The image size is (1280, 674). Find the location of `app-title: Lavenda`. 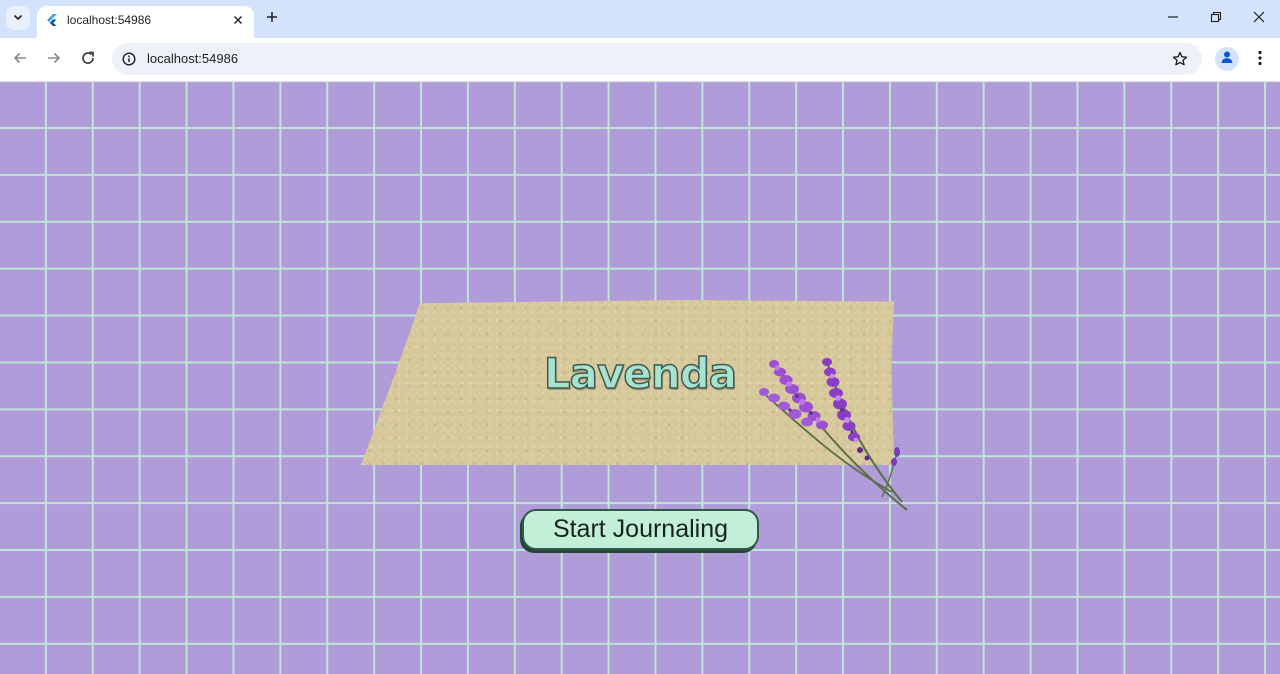

app-title: Lavenda is located at coordinates (640, 373).